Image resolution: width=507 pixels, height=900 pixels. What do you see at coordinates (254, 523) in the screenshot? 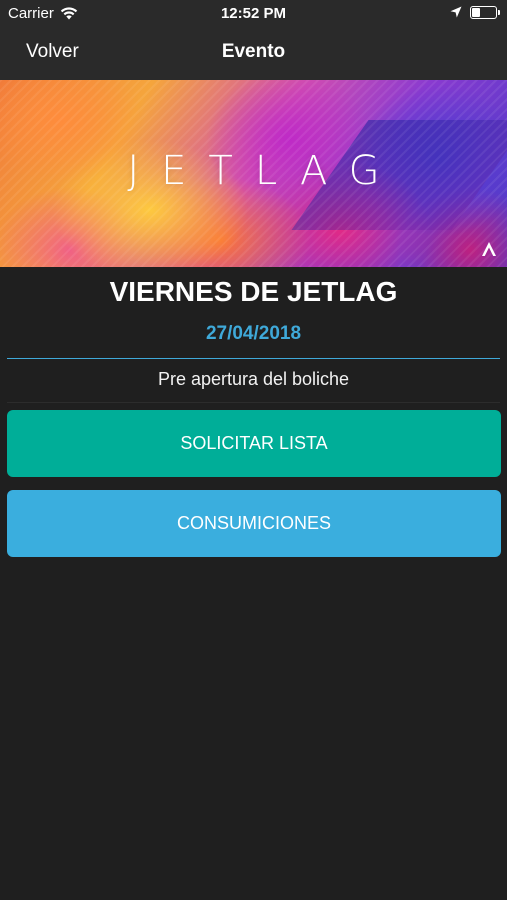
I see `consumptions-button: CONSUMICIONES` at bounding box center [254, 523].